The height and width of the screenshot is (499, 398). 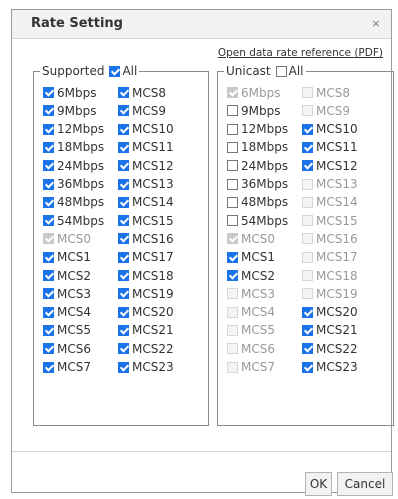 What do you see at coordinates (146, 293) in the screenshot?
I see `supported-rate-mcs19: MCS19` at bounding box center [146, 293].